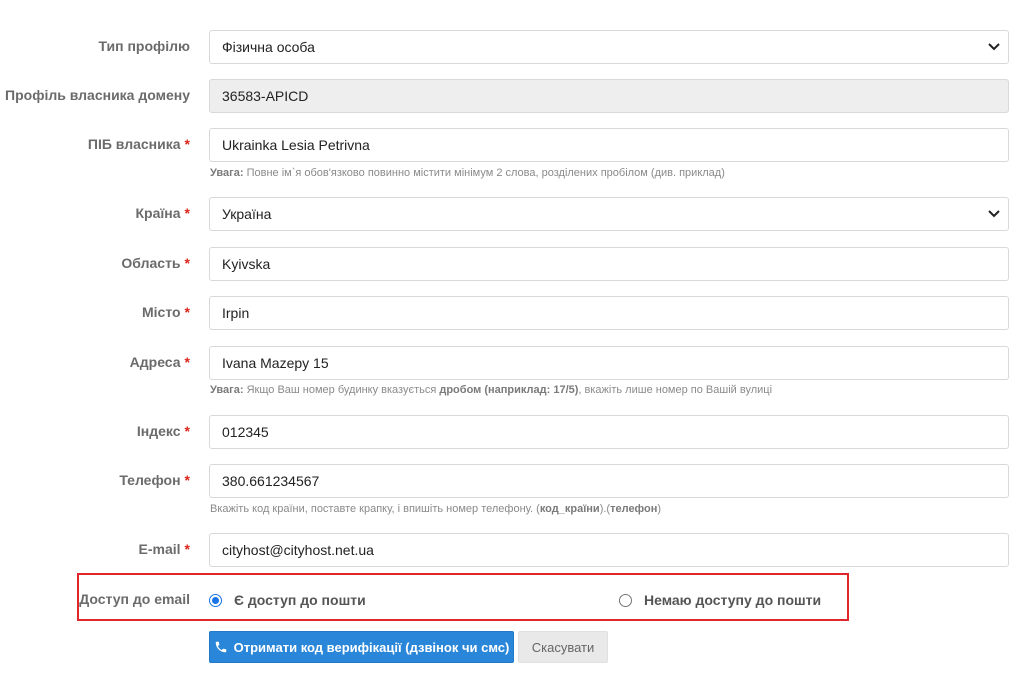 This screenshot has width=1022, height=673. Describe the element at coordinates (609, 313) in the screenshot. I see `city-input: Irpin` at that location.